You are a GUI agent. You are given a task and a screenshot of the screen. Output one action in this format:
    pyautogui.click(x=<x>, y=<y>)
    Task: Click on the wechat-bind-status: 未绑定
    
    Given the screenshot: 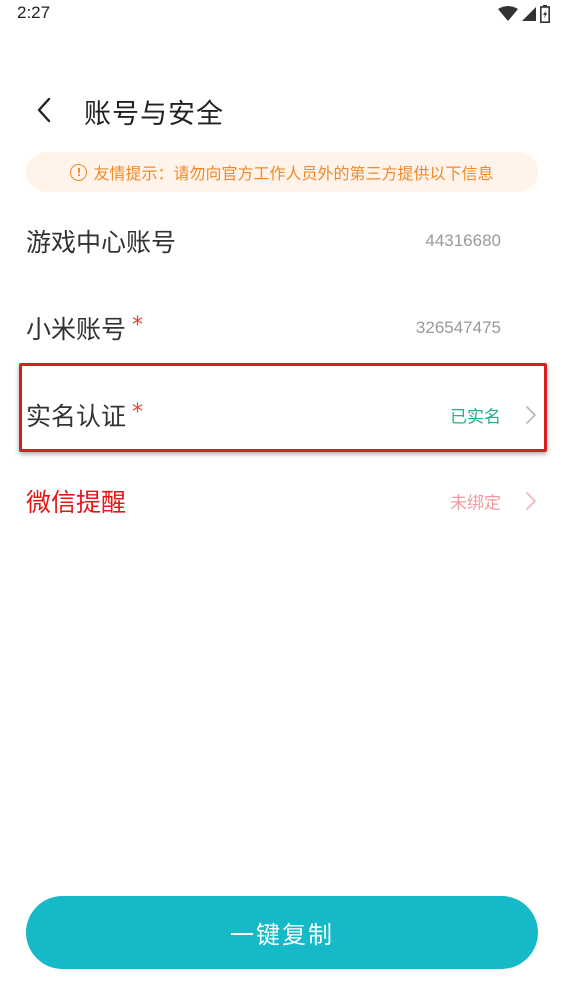 What is the action you would take?
    pyautogui.click(x=475, y=503)
    